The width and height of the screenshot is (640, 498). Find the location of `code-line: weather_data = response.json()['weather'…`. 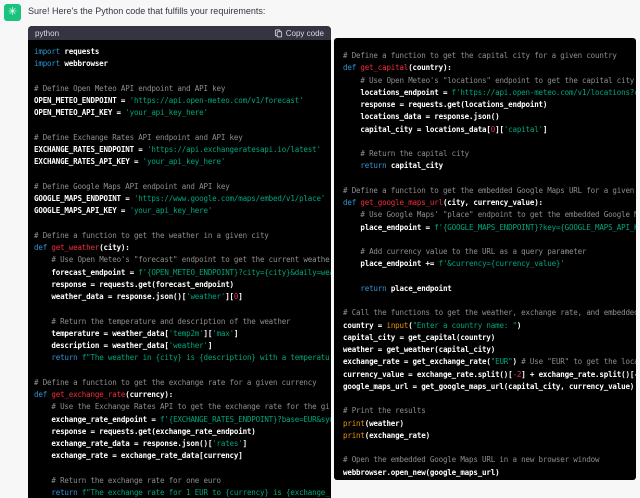

code-line: weather_data = response.json()['weather'… is located at coordinates (138, 296).